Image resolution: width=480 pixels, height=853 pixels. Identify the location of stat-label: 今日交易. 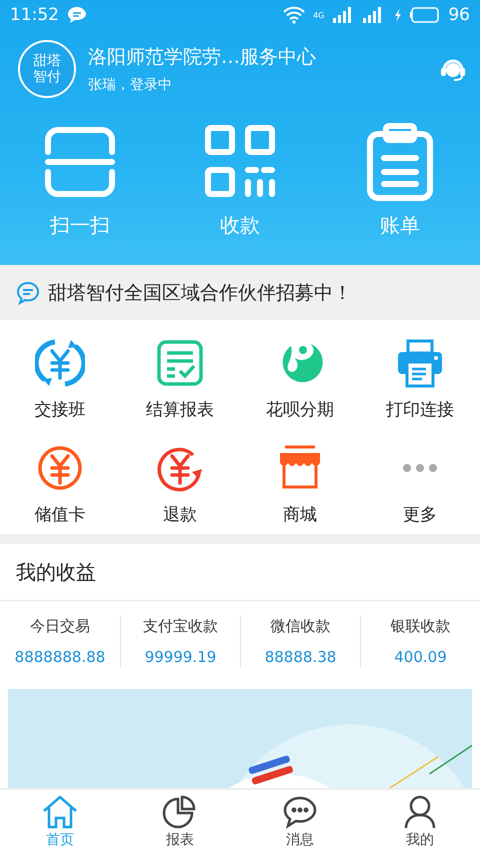
(60, 626).